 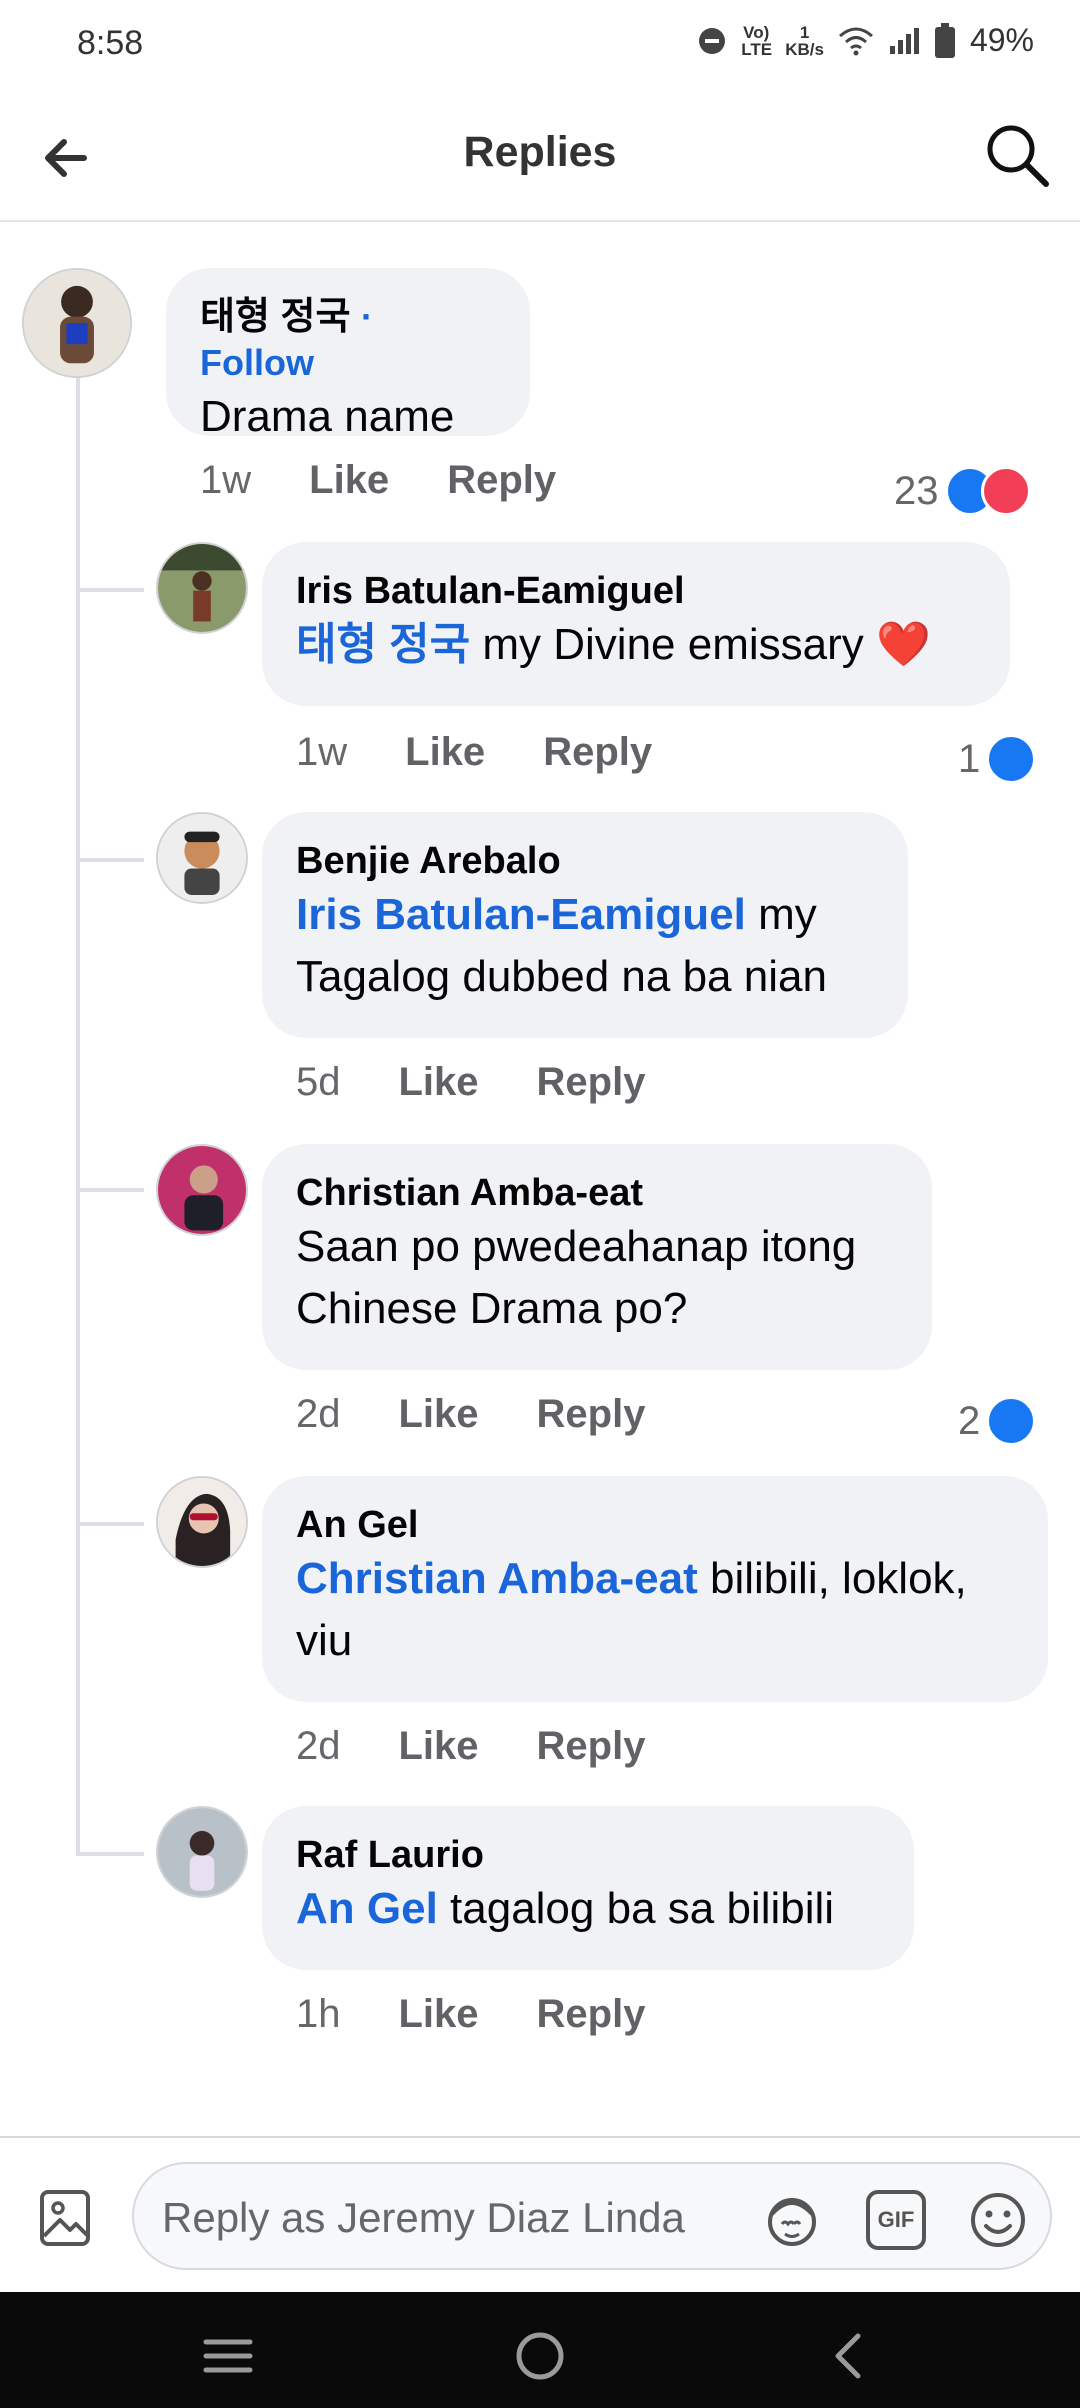 I want to click on app-header: Replies, so click(x=540, y=156).